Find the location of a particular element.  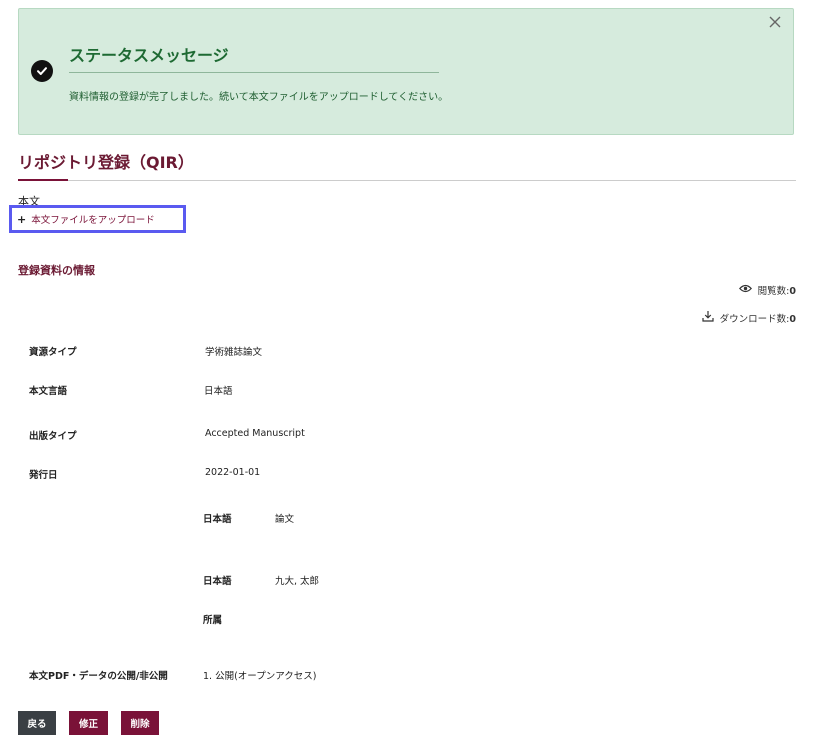

field-value-issue-date: 2022-01-01 is located at coordinates (233, 472).